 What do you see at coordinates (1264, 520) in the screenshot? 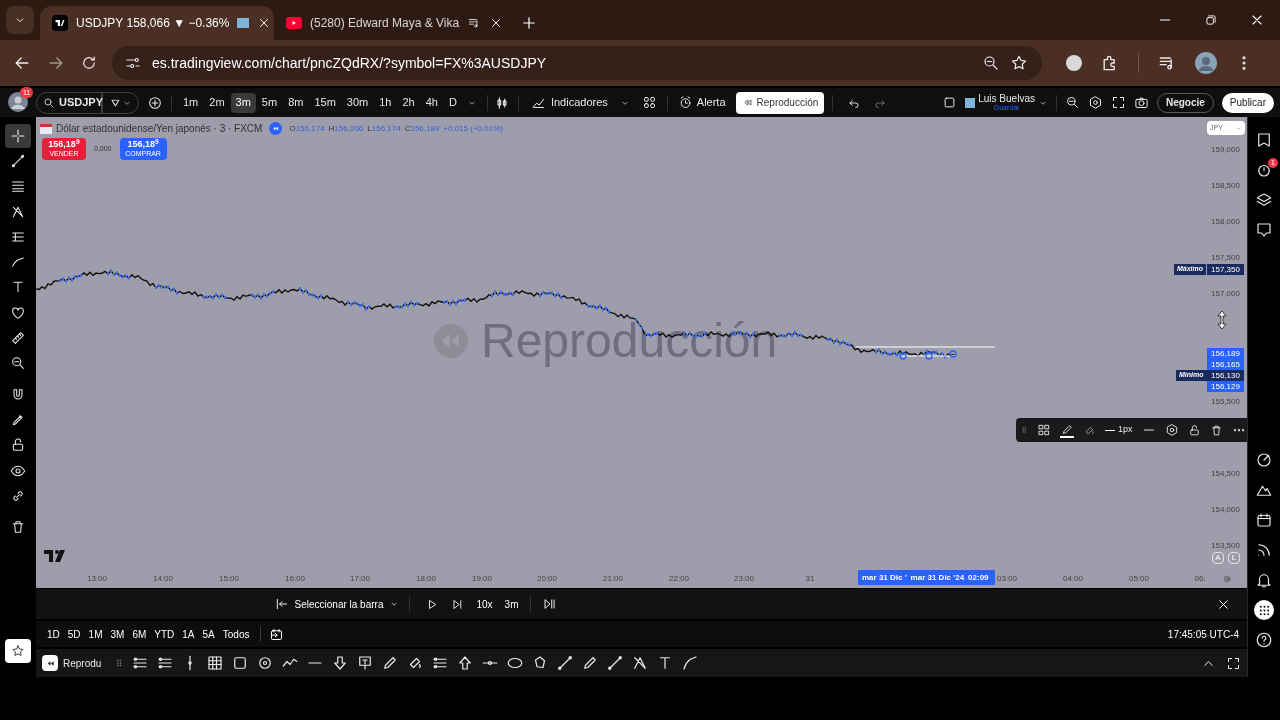
I see `calendar-icon` at bounding box center [1264, 520].